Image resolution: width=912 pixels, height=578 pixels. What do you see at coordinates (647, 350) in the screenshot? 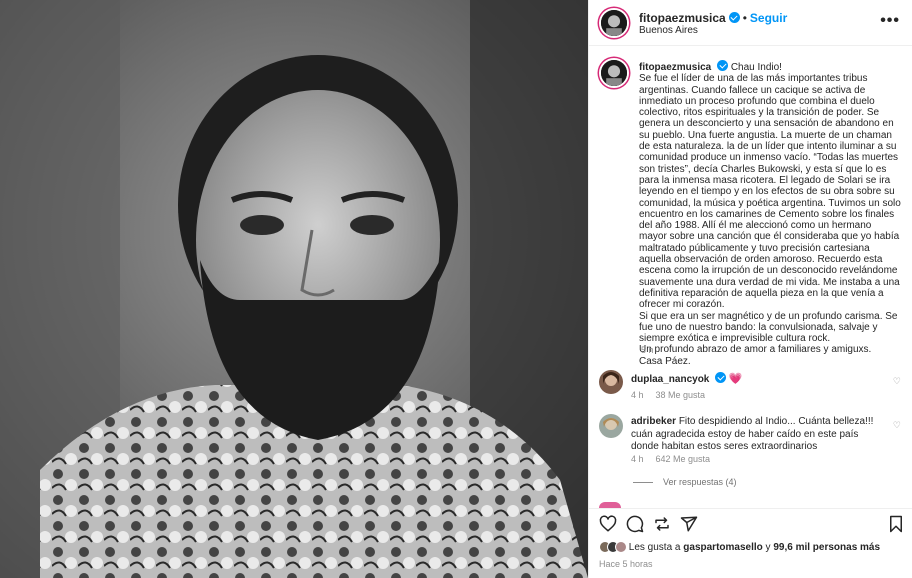
I see `caption-timestamp: 5 h` at bounding box center [647, 350].